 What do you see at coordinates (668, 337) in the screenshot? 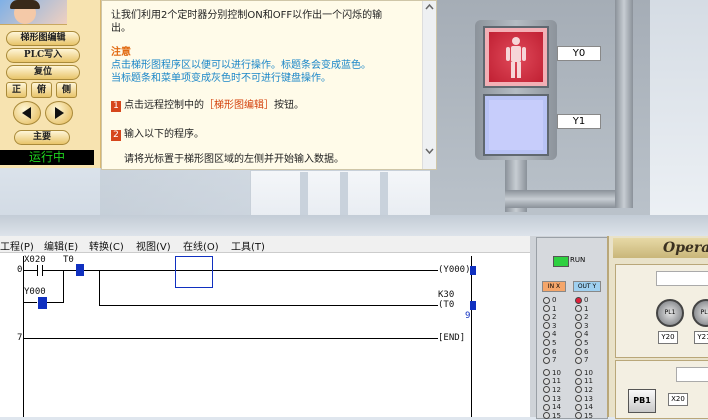
I see `pl1-address: Y20` at bounding box center [668, 337].